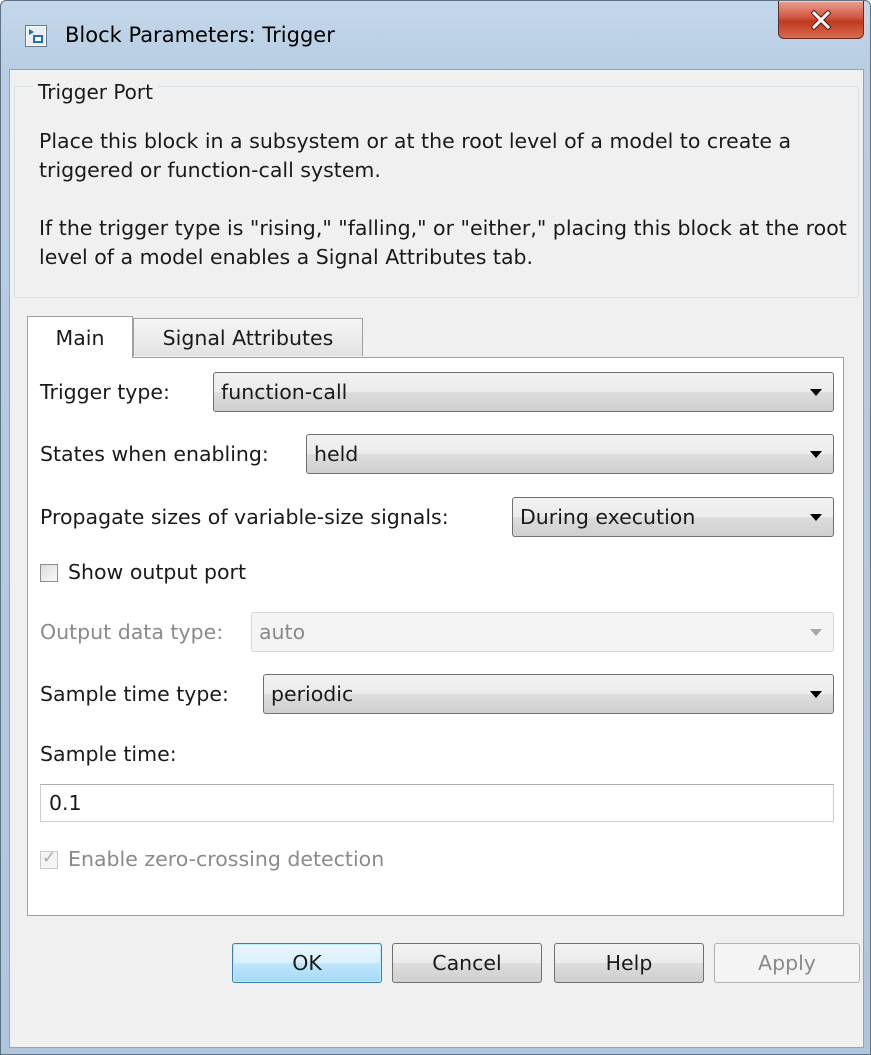  Describe the element at coordinates (437, 803) in the screenshot. I see `sample-time-input: 0.1` at that location.